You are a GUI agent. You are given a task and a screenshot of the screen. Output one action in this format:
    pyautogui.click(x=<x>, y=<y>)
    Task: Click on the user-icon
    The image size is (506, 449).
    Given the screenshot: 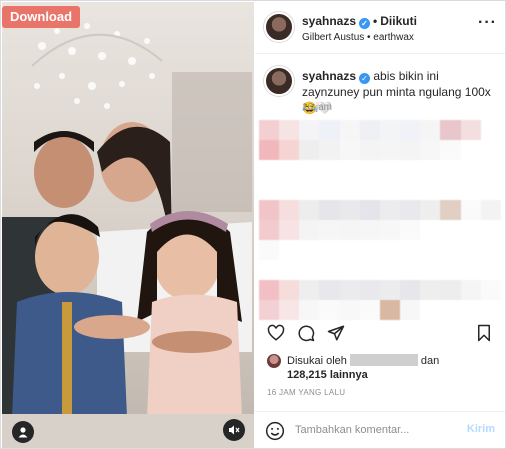 What is the action you would take?
    pyautogui.click(x=23, y=432)
    